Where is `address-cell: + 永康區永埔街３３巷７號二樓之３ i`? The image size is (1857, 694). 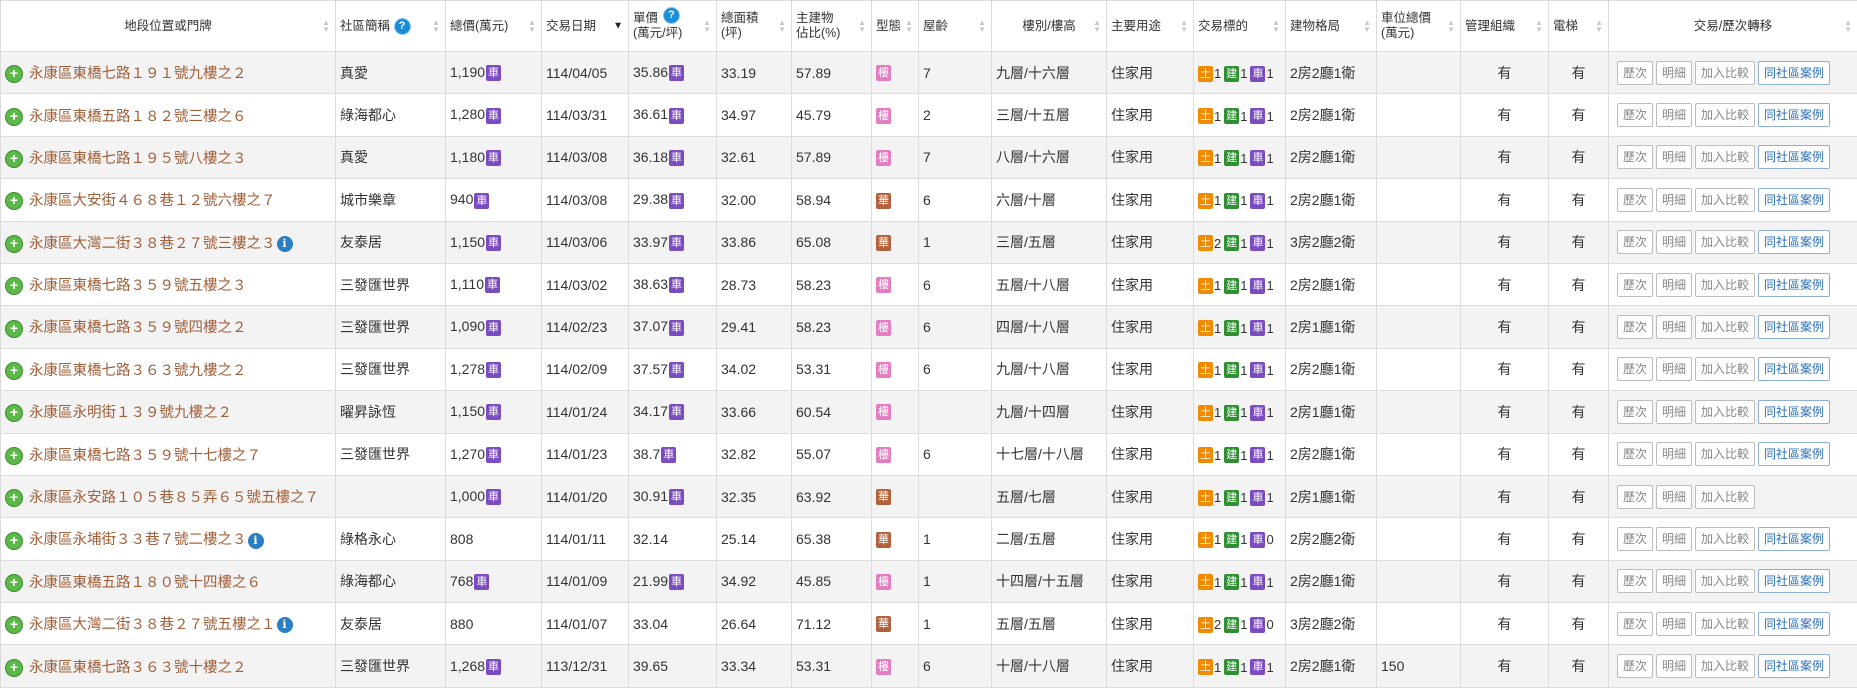
address-cell: + 永康區永埔街３３巷７號二樓之３ i is located at coordinates (168, 539).